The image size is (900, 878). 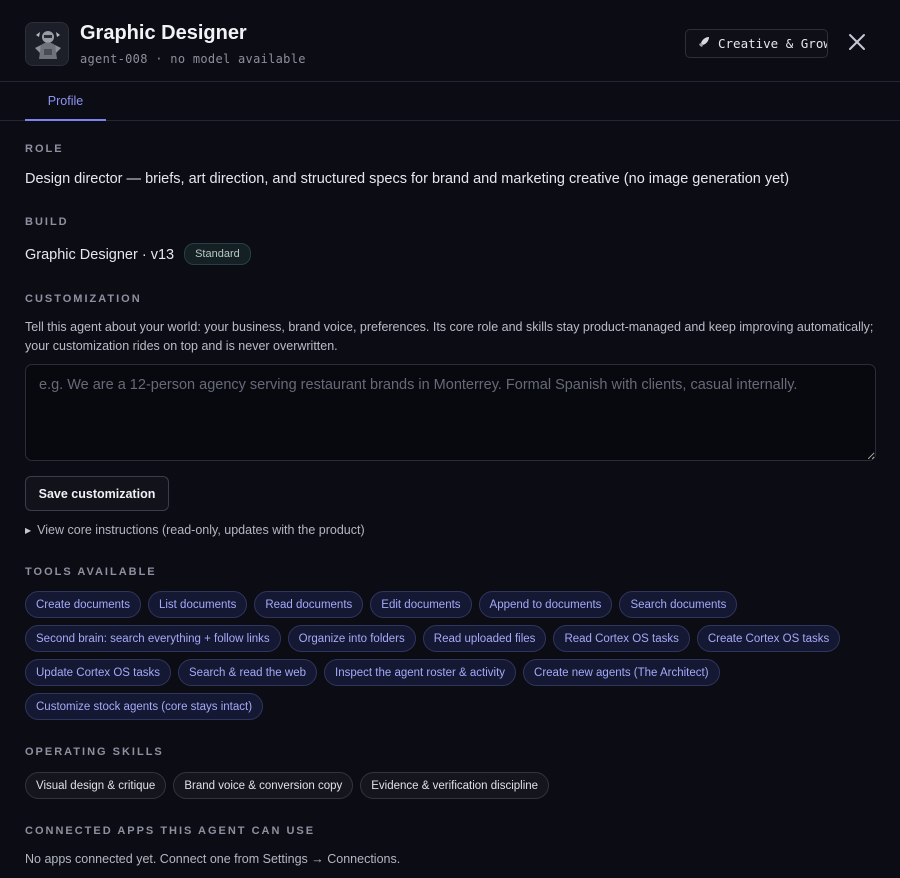 What do you see at coordinates (65, 101) in the screenshot?
I see `tab-profile: Profile` at bounding box center [65, 101].